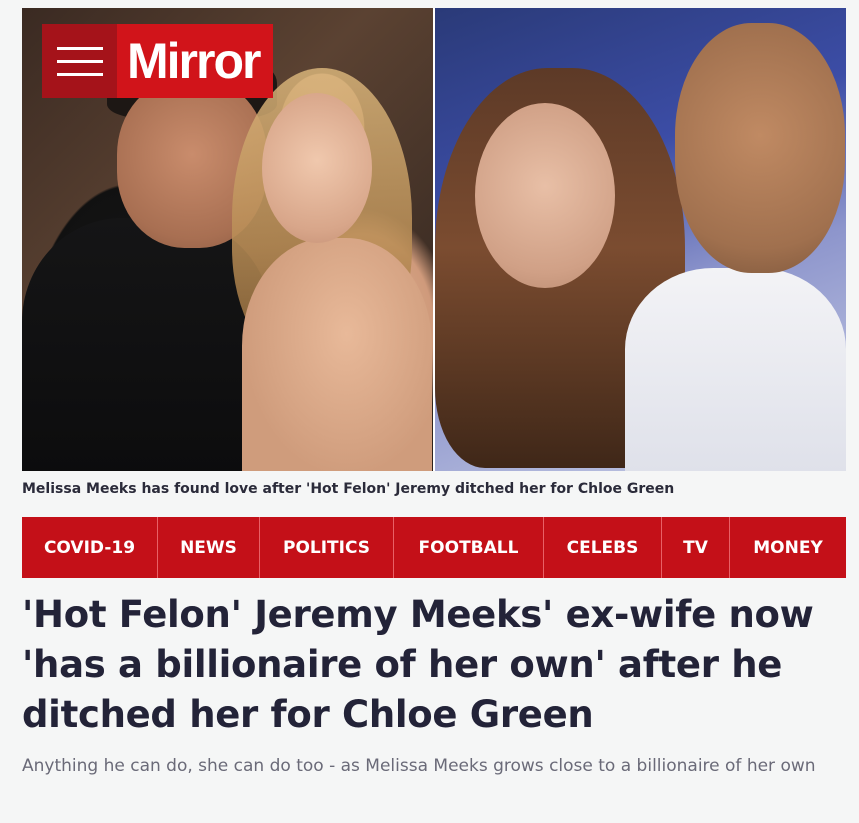 The height and width of the screenshot is (823, 859). What do you see at coordinates (603, 547) in the screenshot?
I see `nav-item-celebs: CELEBS` at bounding box center [603, 547].